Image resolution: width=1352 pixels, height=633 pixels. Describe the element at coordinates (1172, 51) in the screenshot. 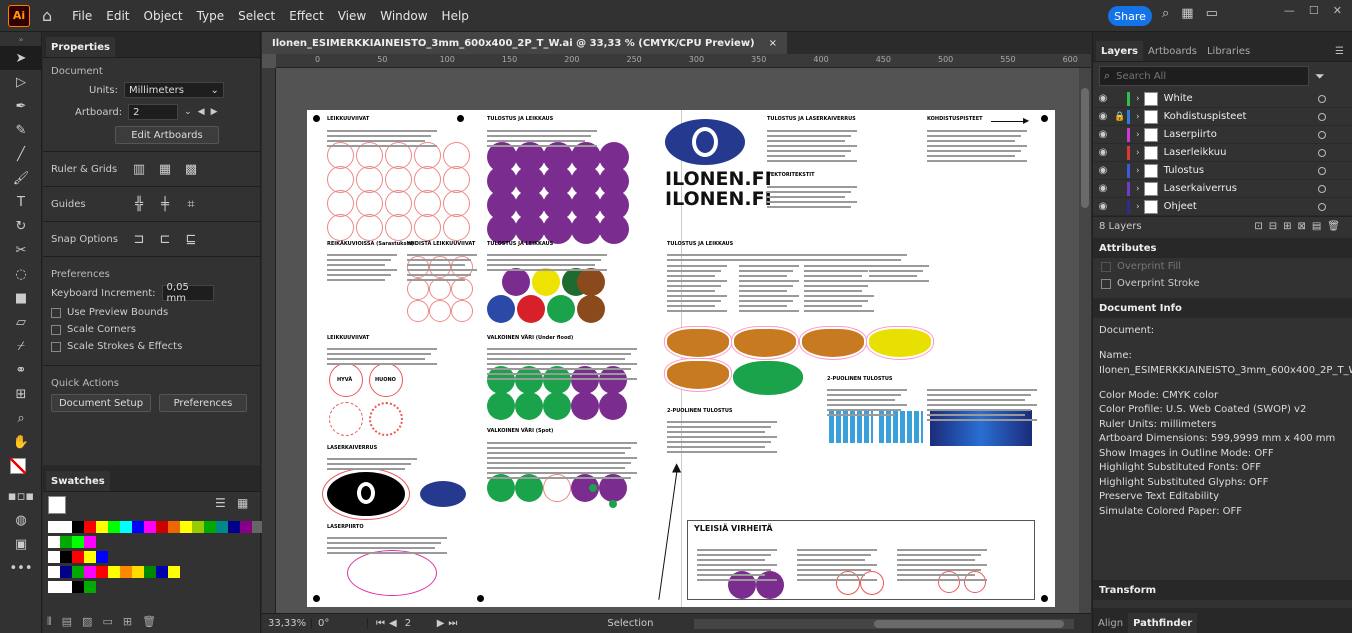

I see `tab-artboards: Artboards` at that location.